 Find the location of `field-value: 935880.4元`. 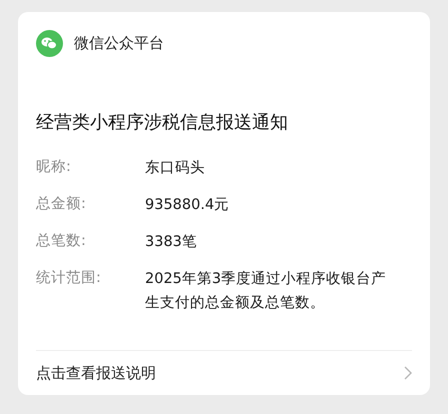

field-value: 935880.4元 is located at coordinates (187, 205).